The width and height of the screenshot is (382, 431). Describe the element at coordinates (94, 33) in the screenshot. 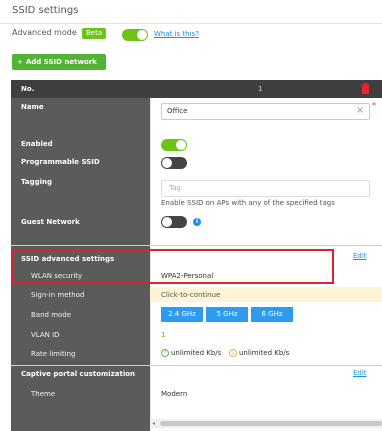

I see `beta-badge: Beta` at that location.